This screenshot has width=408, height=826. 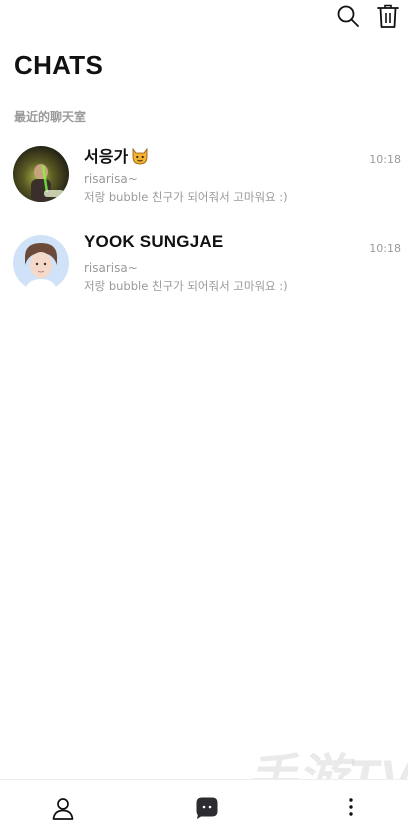 I want to click on search-icon, so click(x=348, y=16).